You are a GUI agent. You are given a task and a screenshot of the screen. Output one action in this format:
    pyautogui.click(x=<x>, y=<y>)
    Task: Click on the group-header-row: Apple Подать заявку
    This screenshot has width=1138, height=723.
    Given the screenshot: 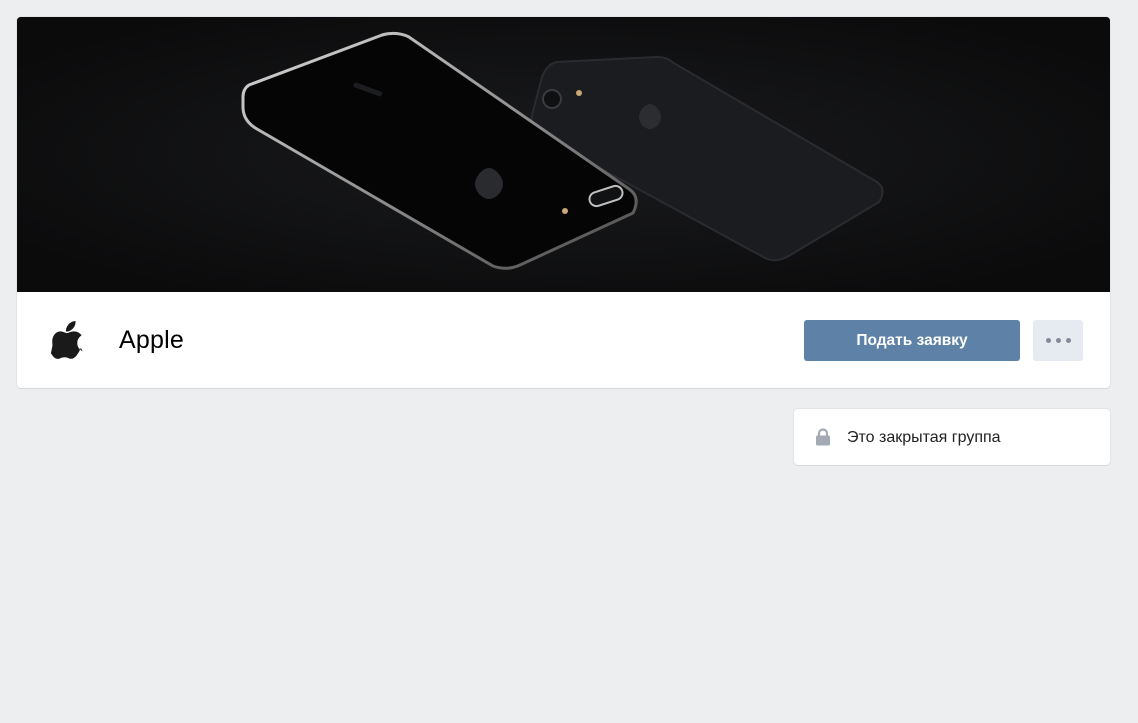 What is the action you would take?
    pyautogui.click(x=563, y=340)
    